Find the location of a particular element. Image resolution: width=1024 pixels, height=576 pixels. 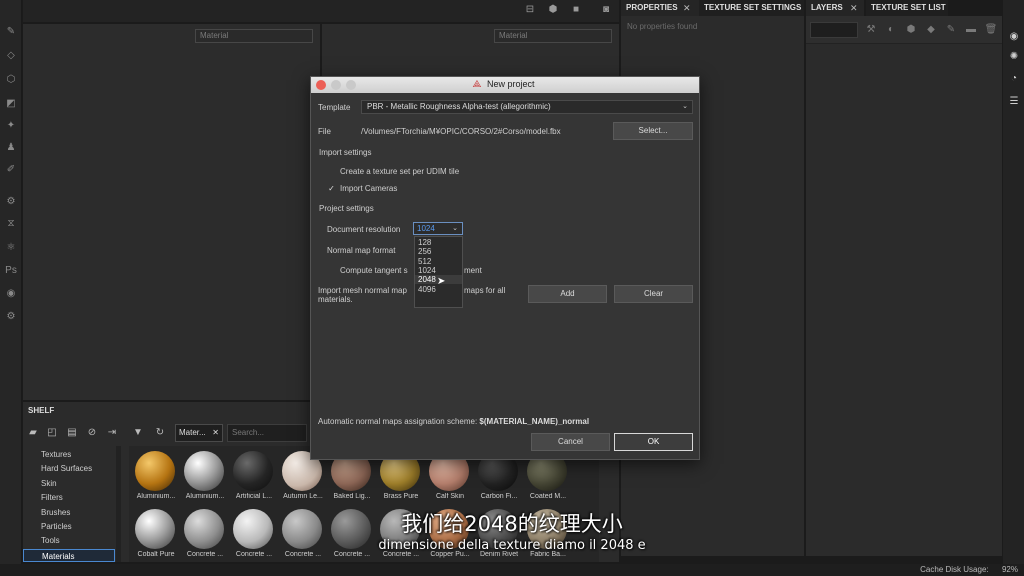

udim-checkbox-label: Create a texture set per UDIM tile is located at coordinates (400, 171).